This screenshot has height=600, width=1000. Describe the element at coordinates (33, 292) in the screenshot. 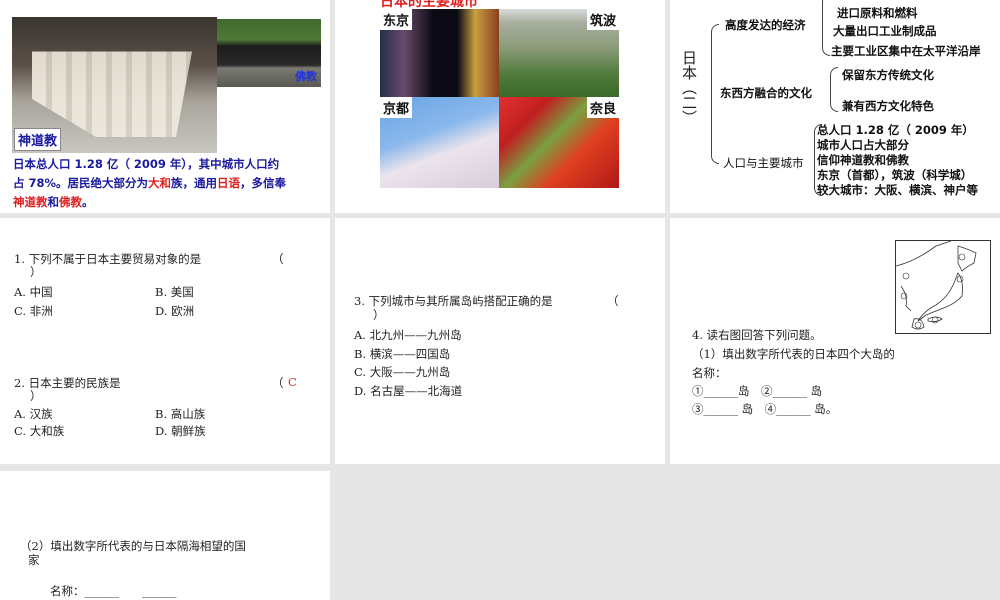

I see `option: A. 中国` at that location.